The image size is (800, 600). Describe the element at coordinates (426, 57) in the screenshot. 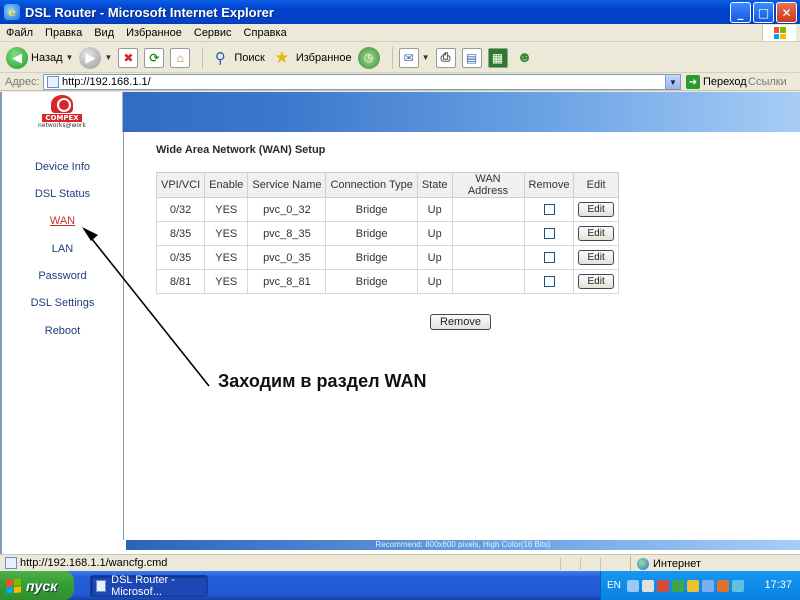

I see `mail-dropdown-icon: ▼` at that location.